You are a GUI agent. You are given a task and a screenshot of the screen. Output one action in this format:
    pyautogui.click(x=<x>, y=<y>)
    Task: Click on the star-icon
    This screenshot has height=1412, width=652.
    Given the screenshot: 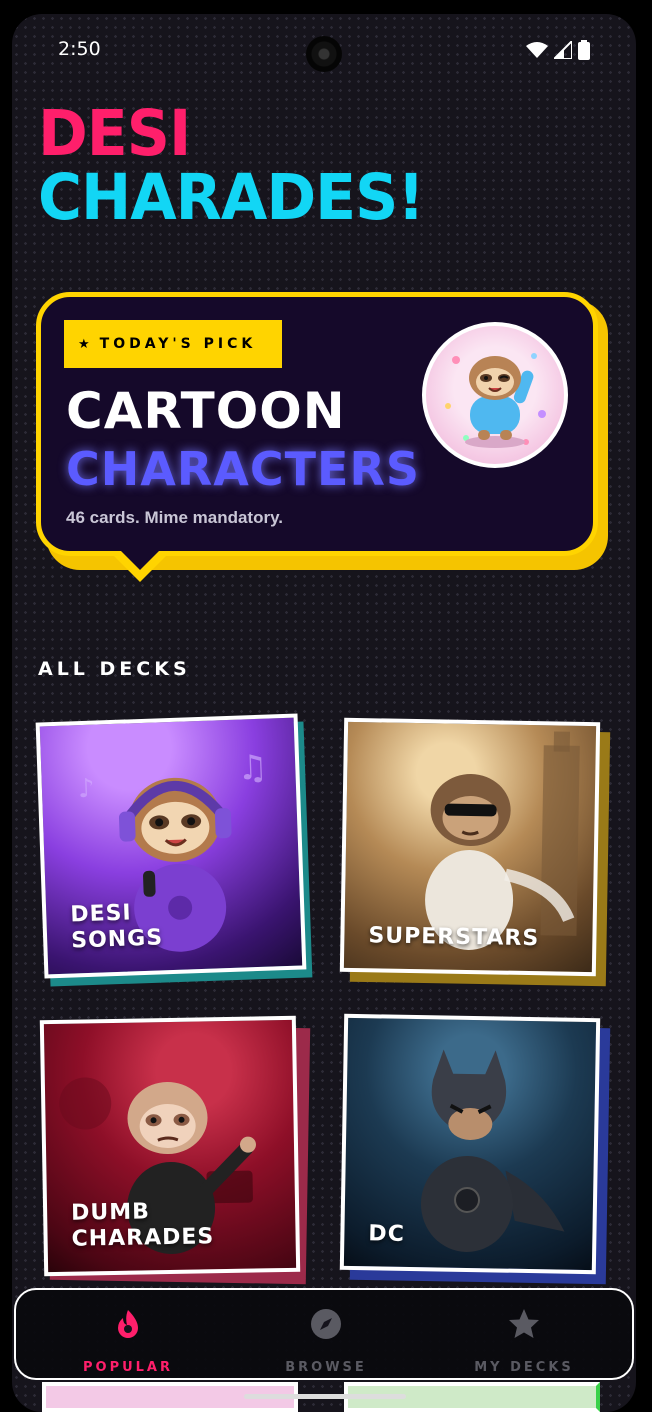 What is the action you would take?
    pyautogui.click(x=524, y=1323)
    